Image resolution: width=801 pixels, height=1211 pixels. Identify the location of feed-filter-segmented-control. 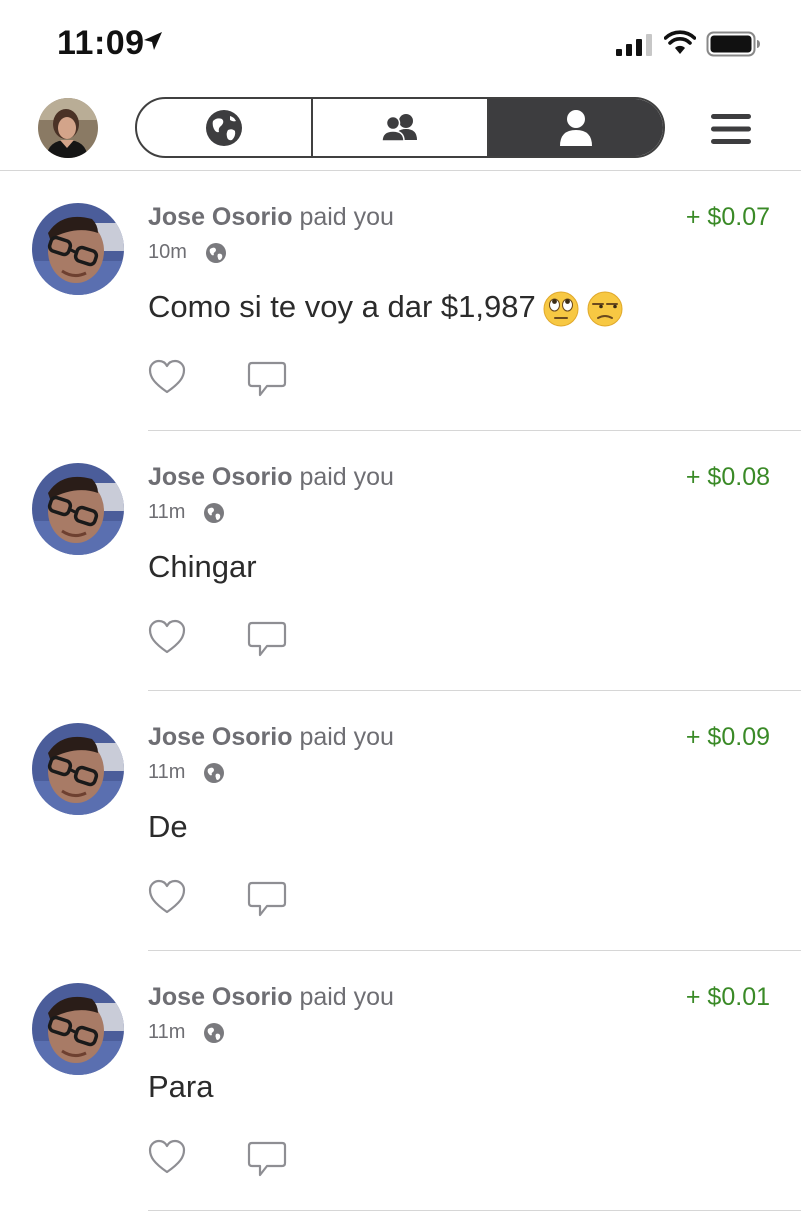
(400, 127).